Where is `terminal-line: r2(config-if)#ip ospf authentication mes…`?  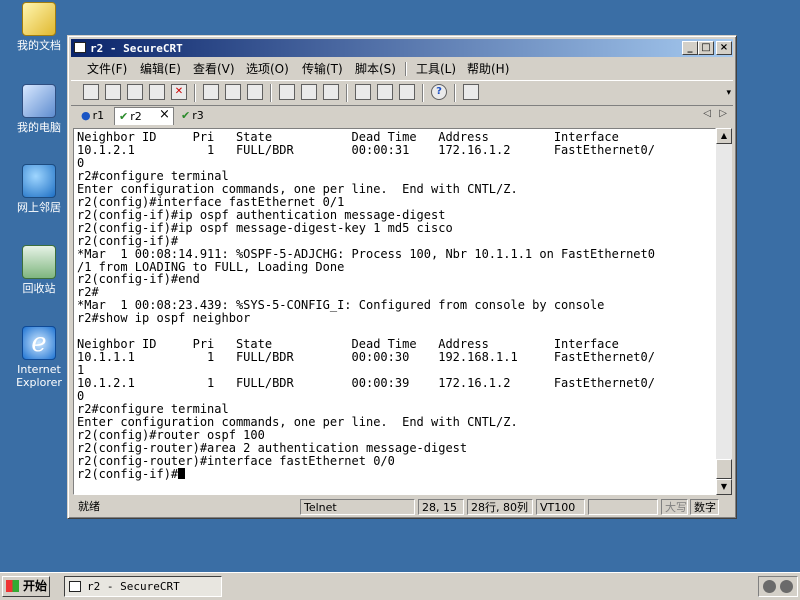 terminal-line: r2(config-if)#ip ospf authentication mes… is located at coordinates (261, 214).